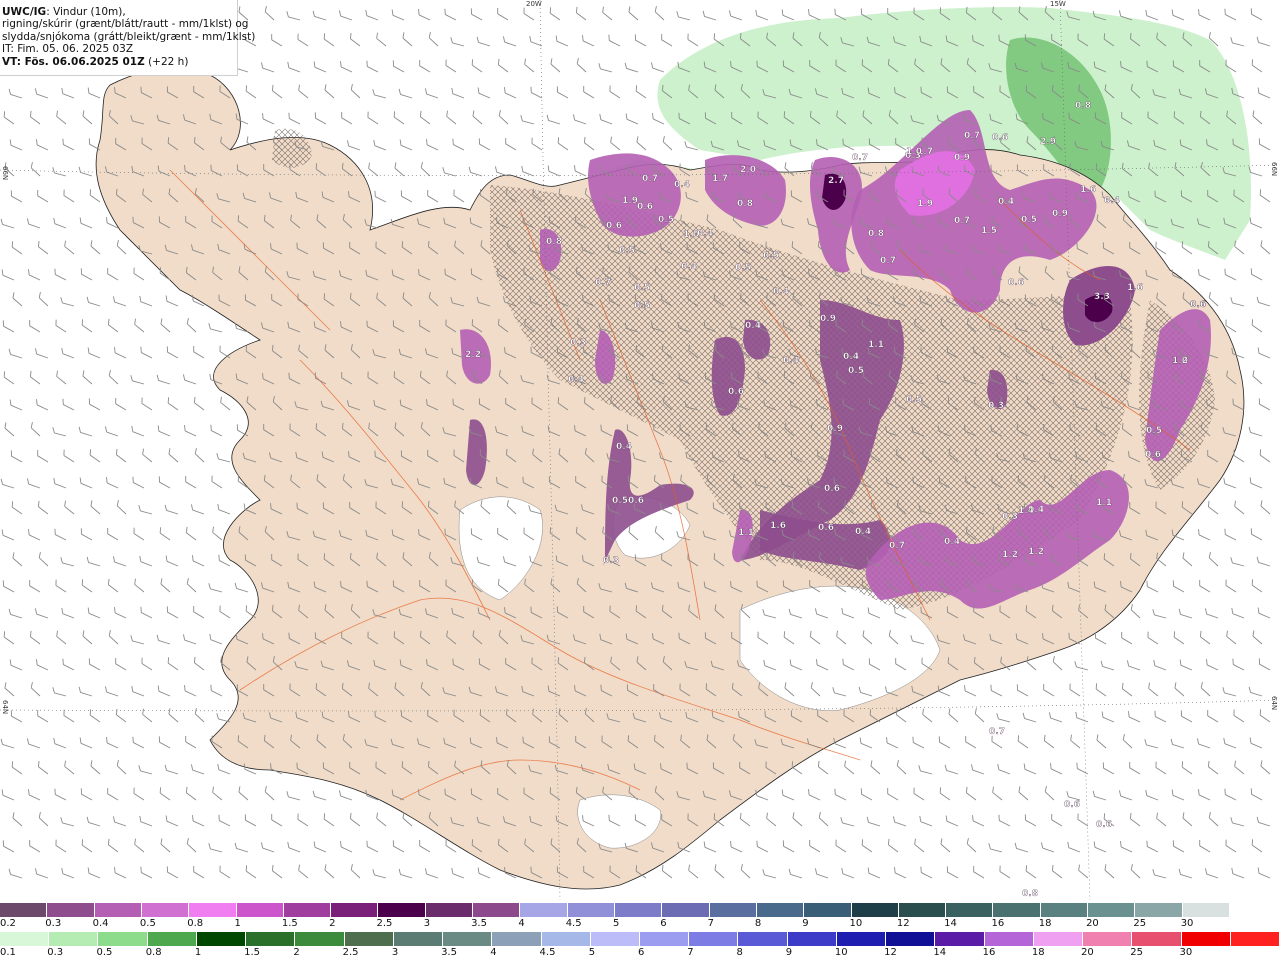 The width and height of the screenshot is (1280, 960). What do you see at coordinates (473, 355) in the screenshot?
I see `precip-value-label: 2.2` at bounding box center [473, 355].